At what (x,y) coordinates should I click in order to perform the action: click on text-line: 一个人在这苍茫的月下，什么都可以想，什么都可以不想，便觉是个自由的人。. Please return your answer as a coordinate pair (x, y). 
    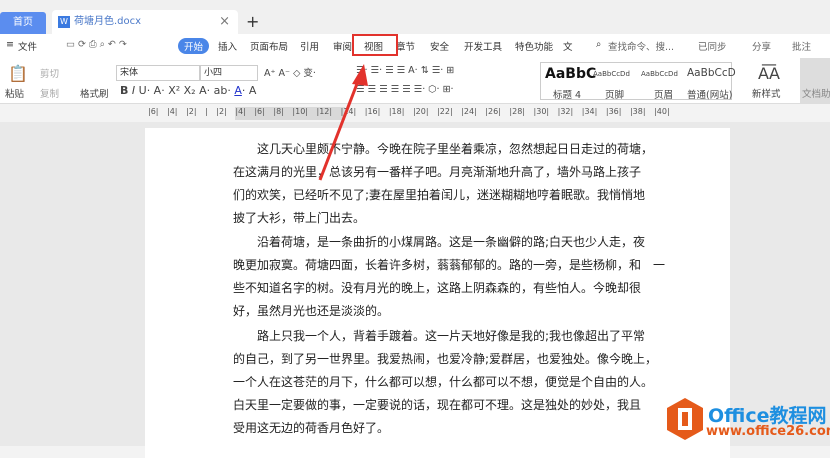
    Looking at the image, I should click on (443, 382).